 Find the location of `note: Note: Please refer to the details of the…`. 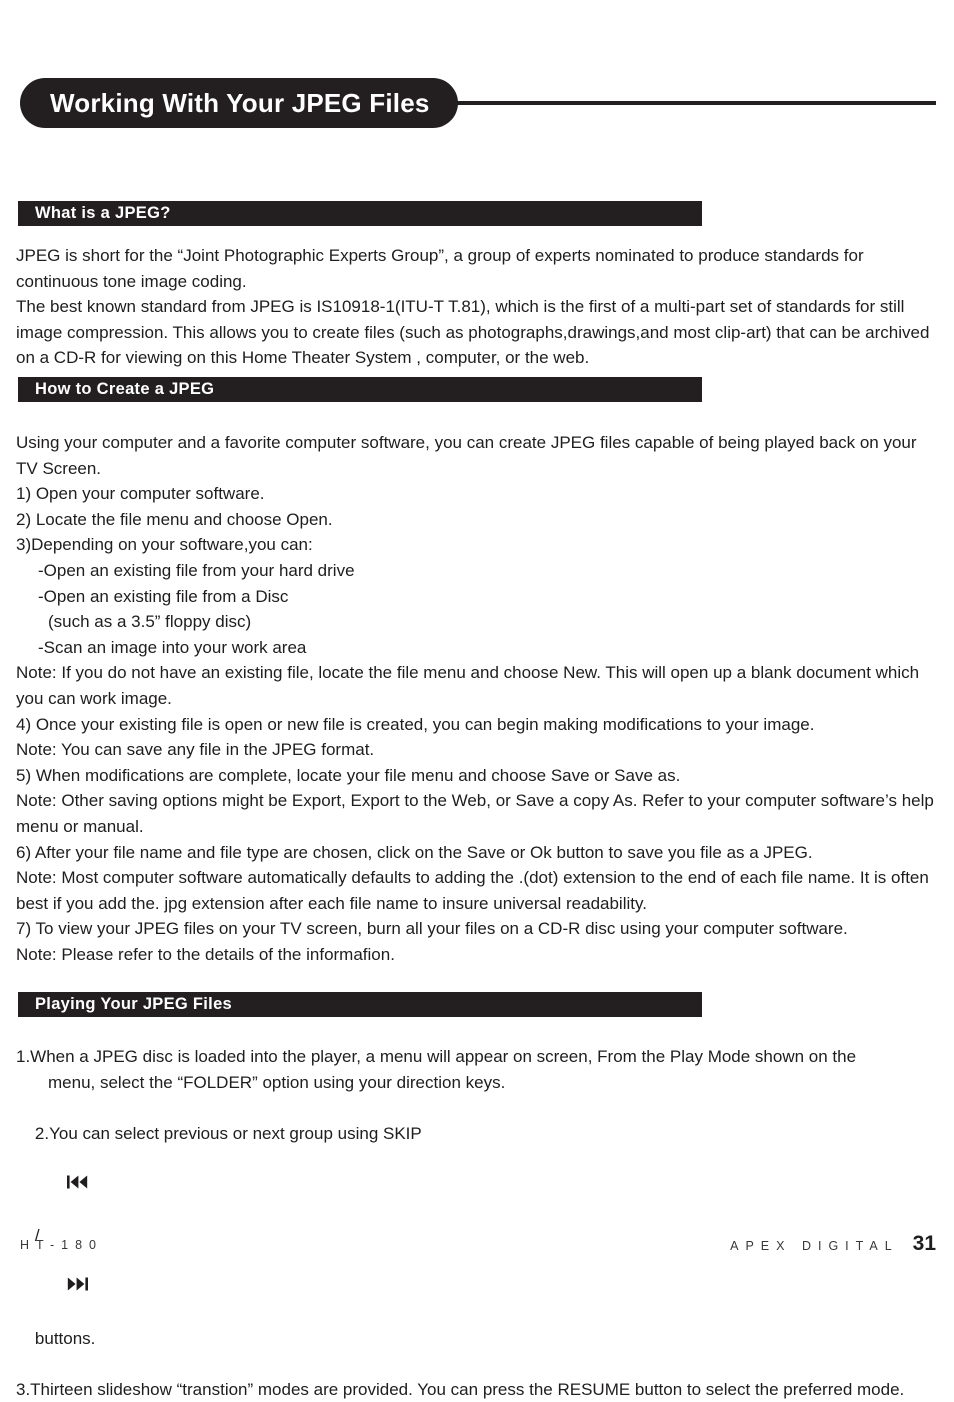

note: Note: Please refer to the details of the… is located at coordinates (205, 954).